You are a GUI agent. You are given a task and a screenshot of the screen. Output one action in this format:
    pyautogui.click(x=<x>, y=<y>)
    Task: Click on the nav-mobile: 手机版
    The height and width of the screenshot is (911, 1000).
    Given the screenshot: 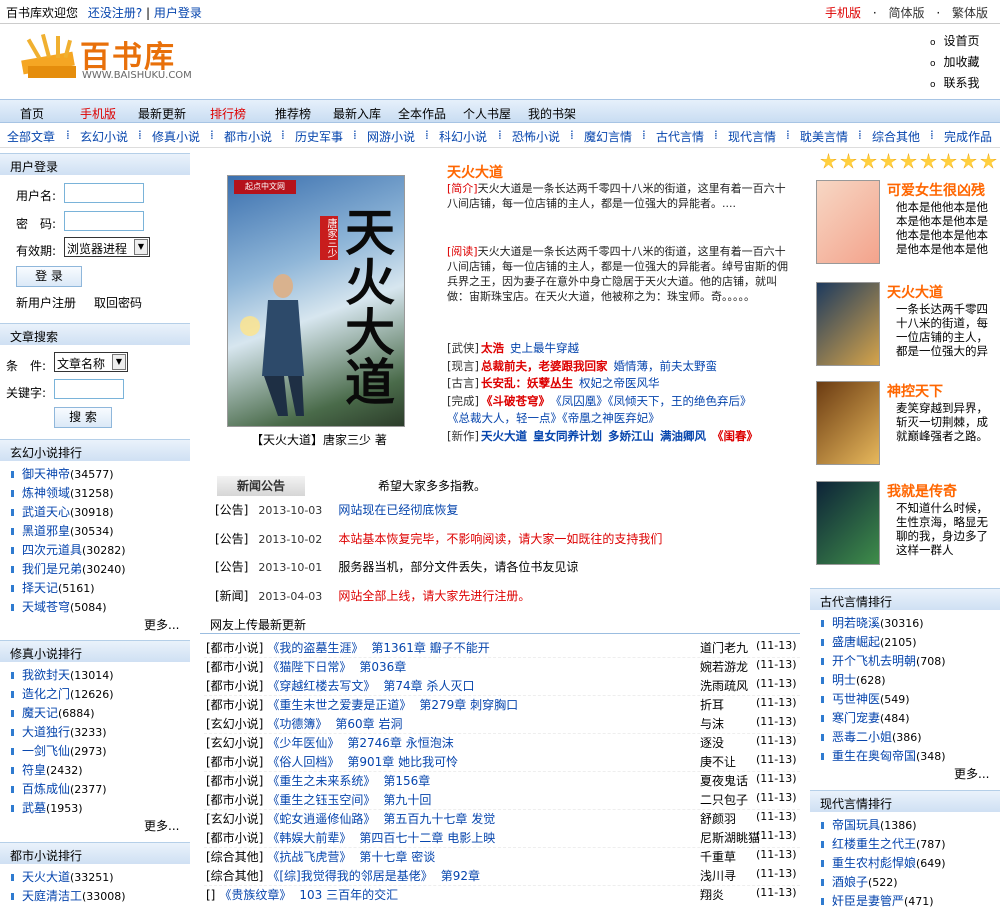 What is the action you would take?
    pyautogui.click(x=98, y=113)
    